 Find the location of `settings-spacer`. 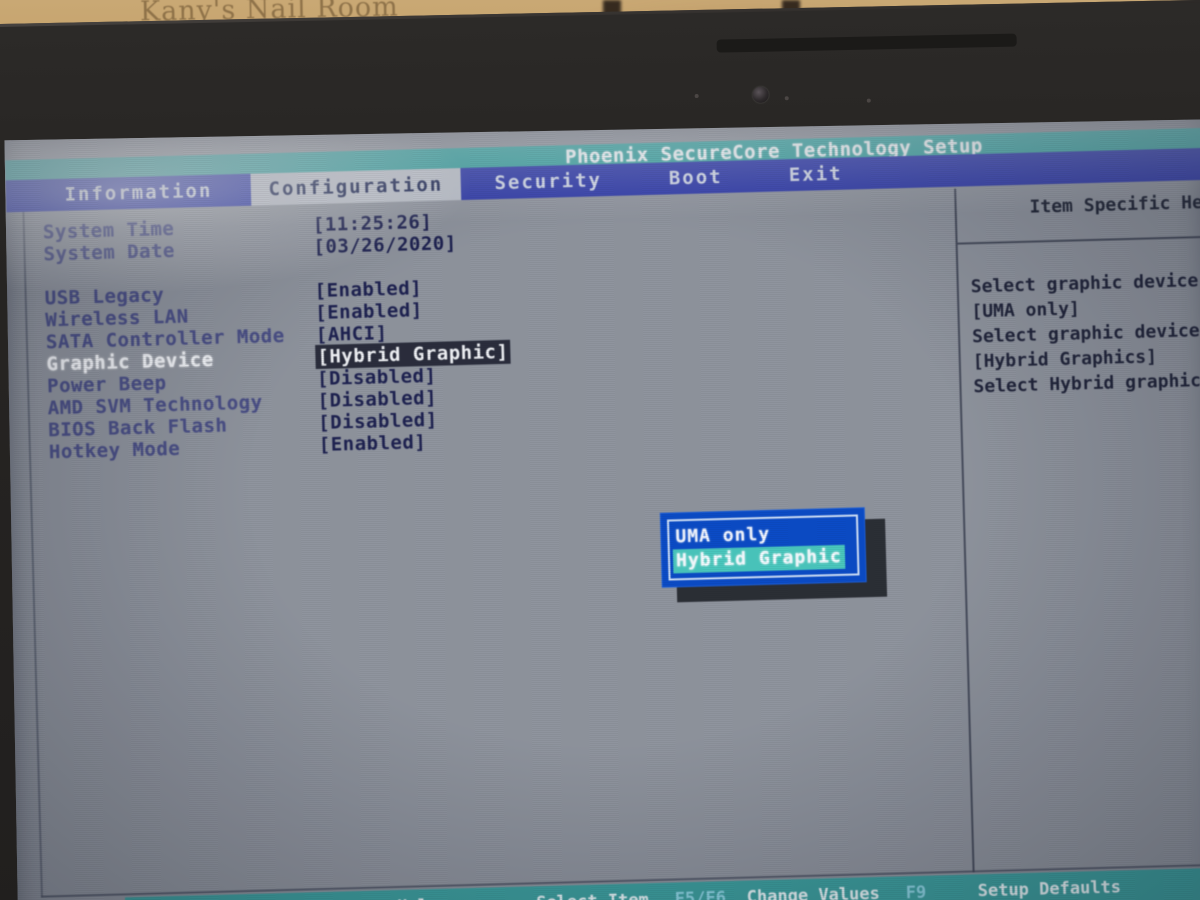

settings-spacer is located at coordinates (44, 276).